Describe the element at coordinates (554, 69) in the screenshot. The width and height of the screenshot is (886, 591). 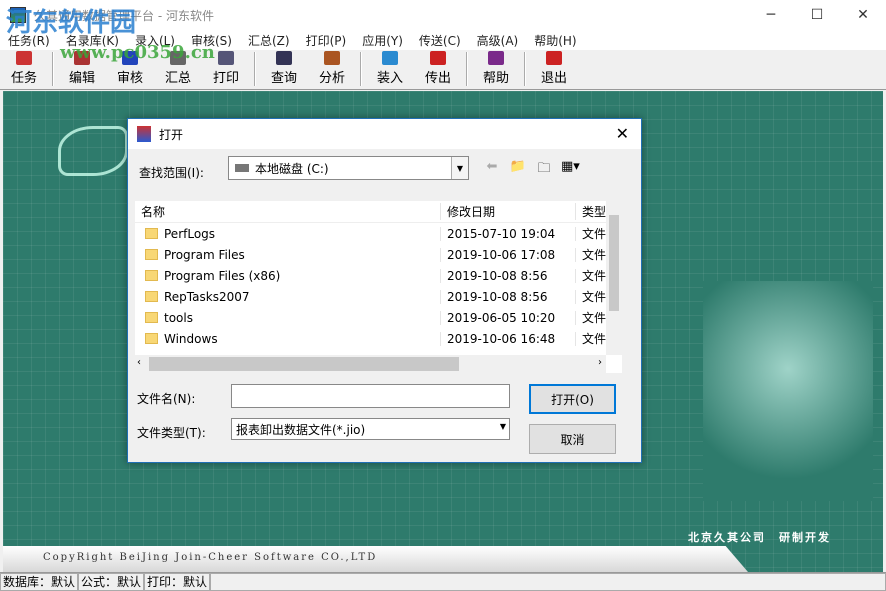
I see `toolbar-button: 退出` at that location.